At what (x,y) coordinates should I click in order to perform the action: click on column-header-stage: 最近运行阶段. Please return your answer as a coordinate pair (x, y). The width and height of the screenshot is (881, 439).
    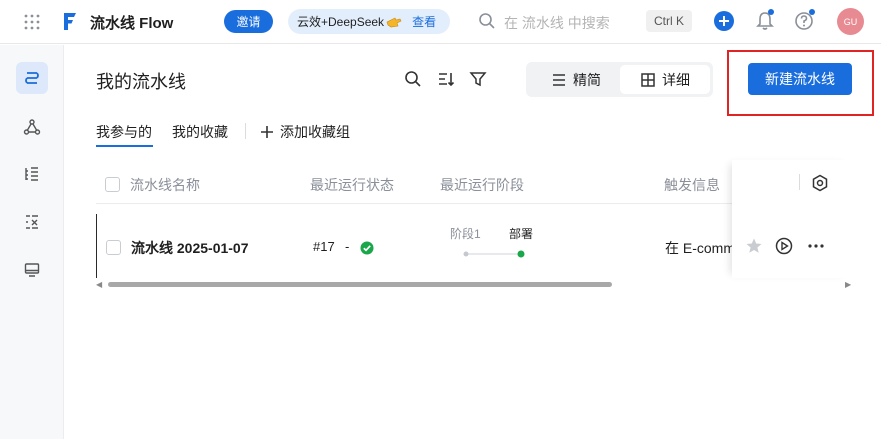
    Looking at the image, I should click on (482, 185).